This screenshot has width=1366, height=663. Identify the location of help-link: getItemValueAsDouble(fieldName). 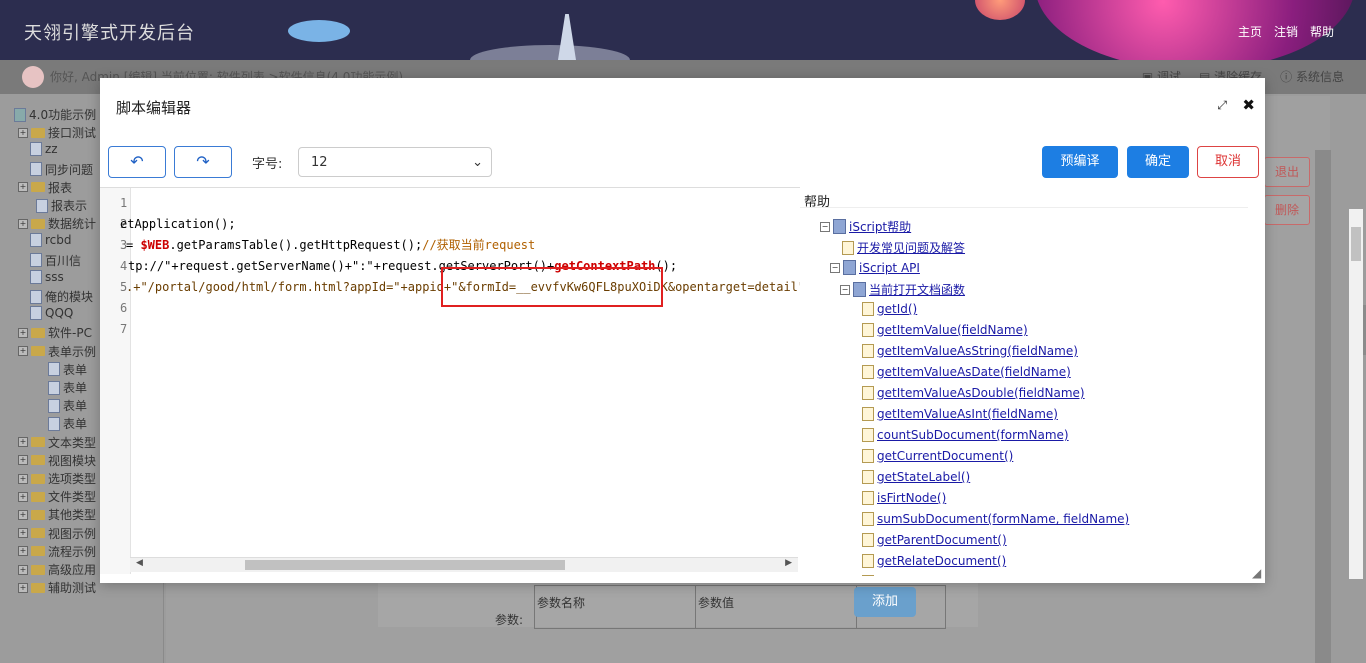
(981, 393).